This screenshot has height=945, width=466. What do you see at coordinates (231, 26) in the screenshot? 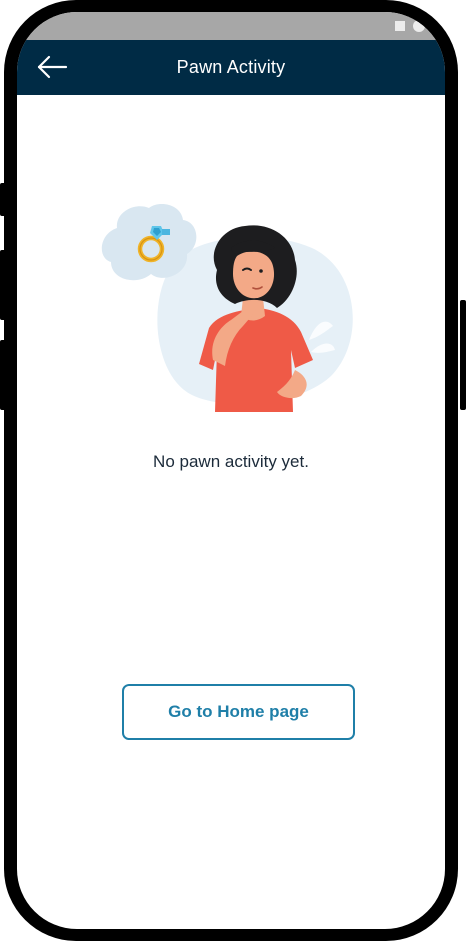
I see `status-bar` at bounding box center [231, 26].